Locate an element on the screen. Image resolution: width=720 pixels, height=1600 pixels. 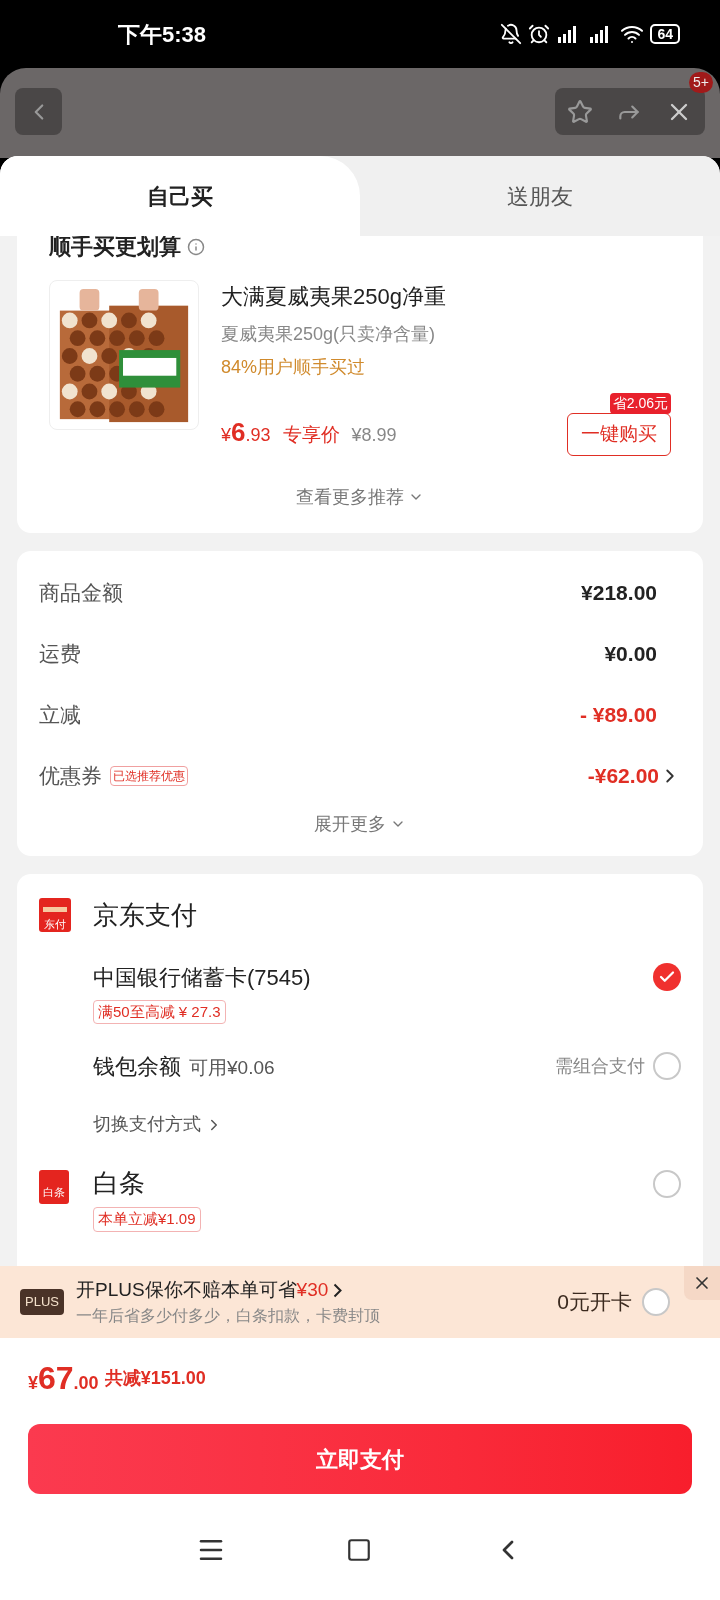
alarm-icon is located at coordinates (539, 34).